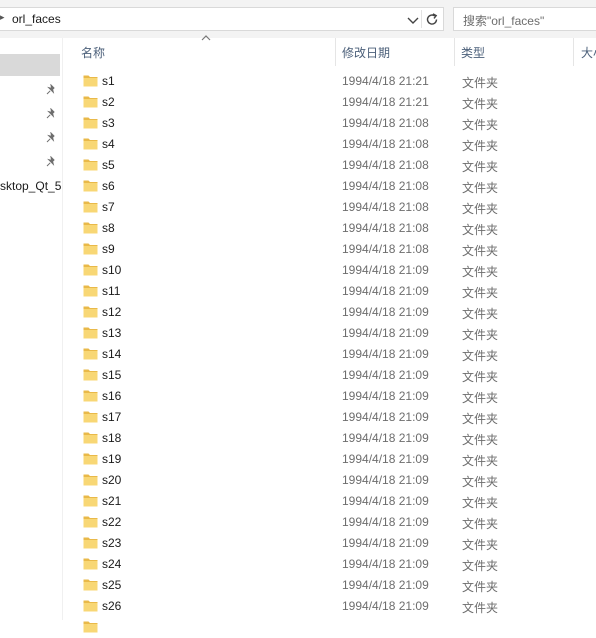 The image size is (596, 638). What do you see at coordinates (108, 207) in the screenshot?
I see `file-name: s7` at bounding box center [108, 207].